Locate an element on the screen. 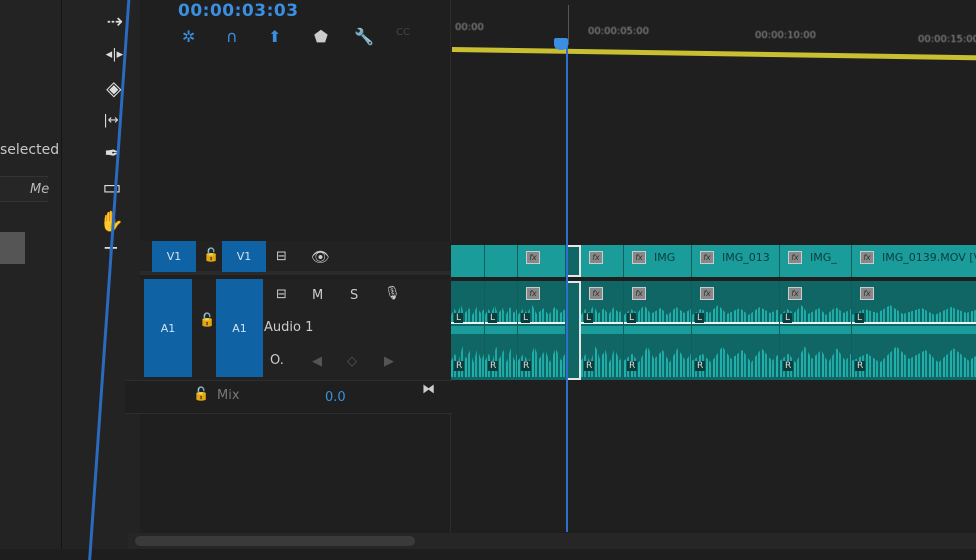  ruler-label: 00:00:15:00 is located at coordinates (947, 39).